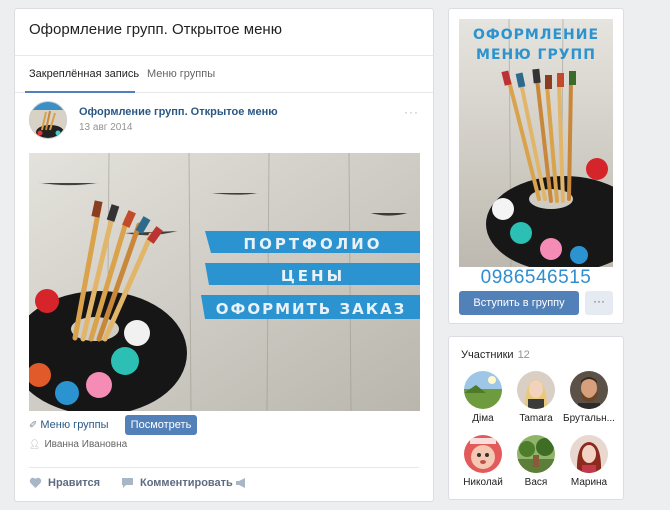  What do you see at coordinates (224, 74) in the screenshot?
I see `tabs-bar: Закреплённая запись Меню группы` at bounding box center [224, 74].